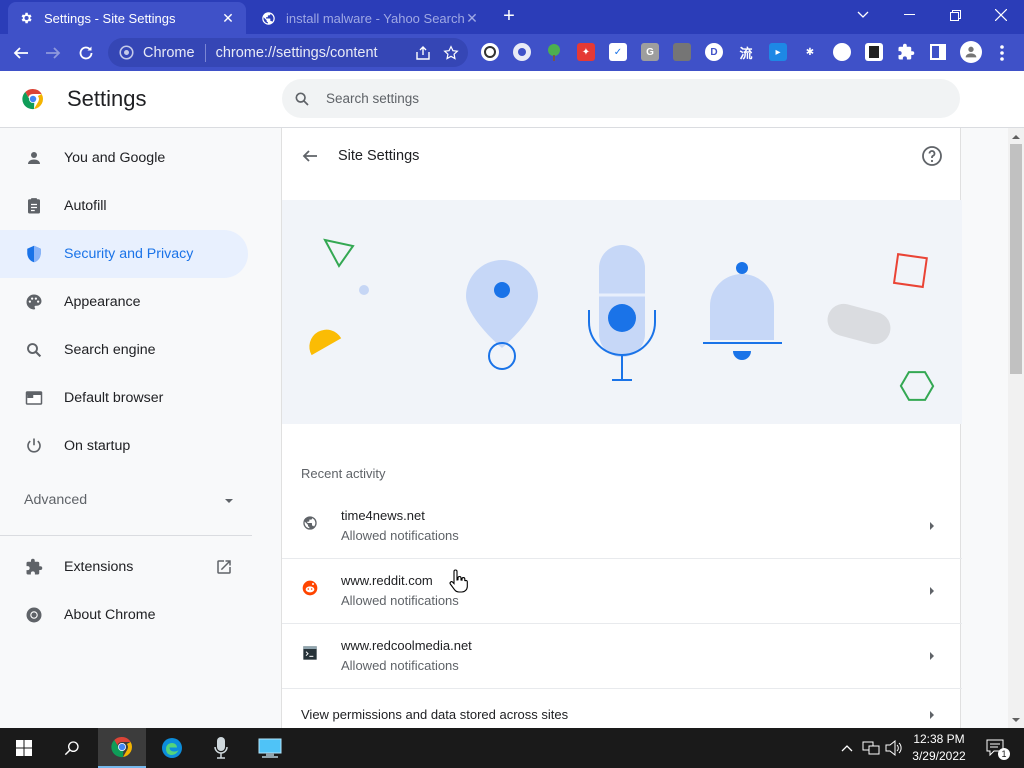 This screenshot has width=1024, height=768. I want to click on tab-site-settings: Settings - Site Settings ✕, so click(127, 18).